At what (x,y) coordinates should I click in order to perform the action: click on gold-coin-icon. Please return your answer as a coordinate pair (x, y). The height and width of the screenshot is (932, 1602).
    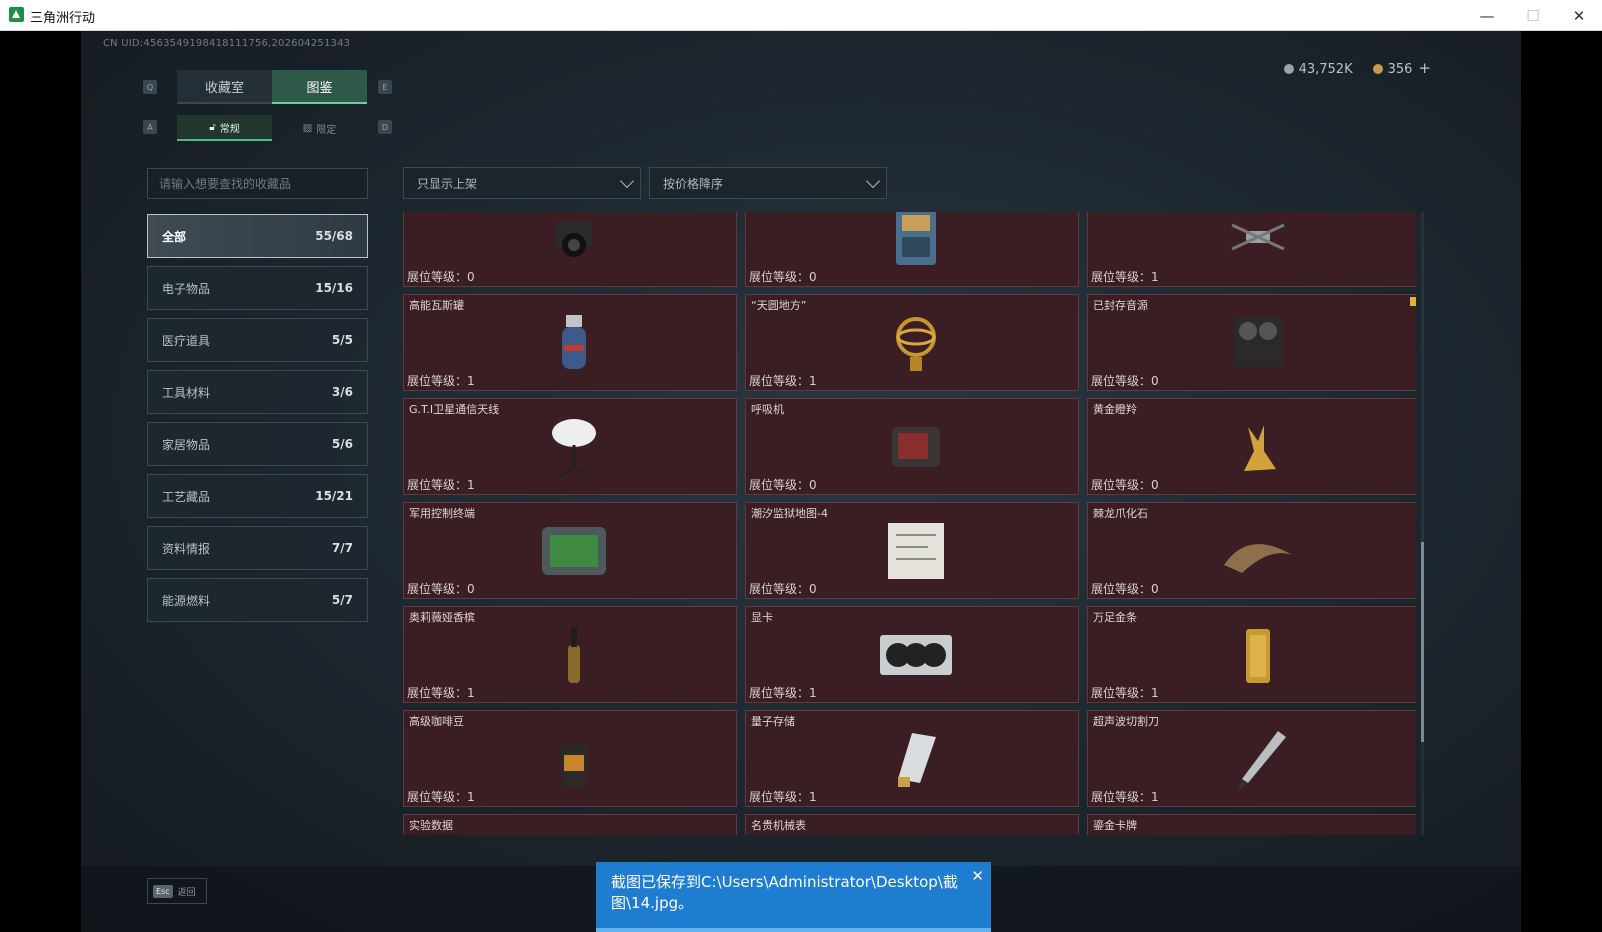
    Looking at the image, I should click on (1377, 69).